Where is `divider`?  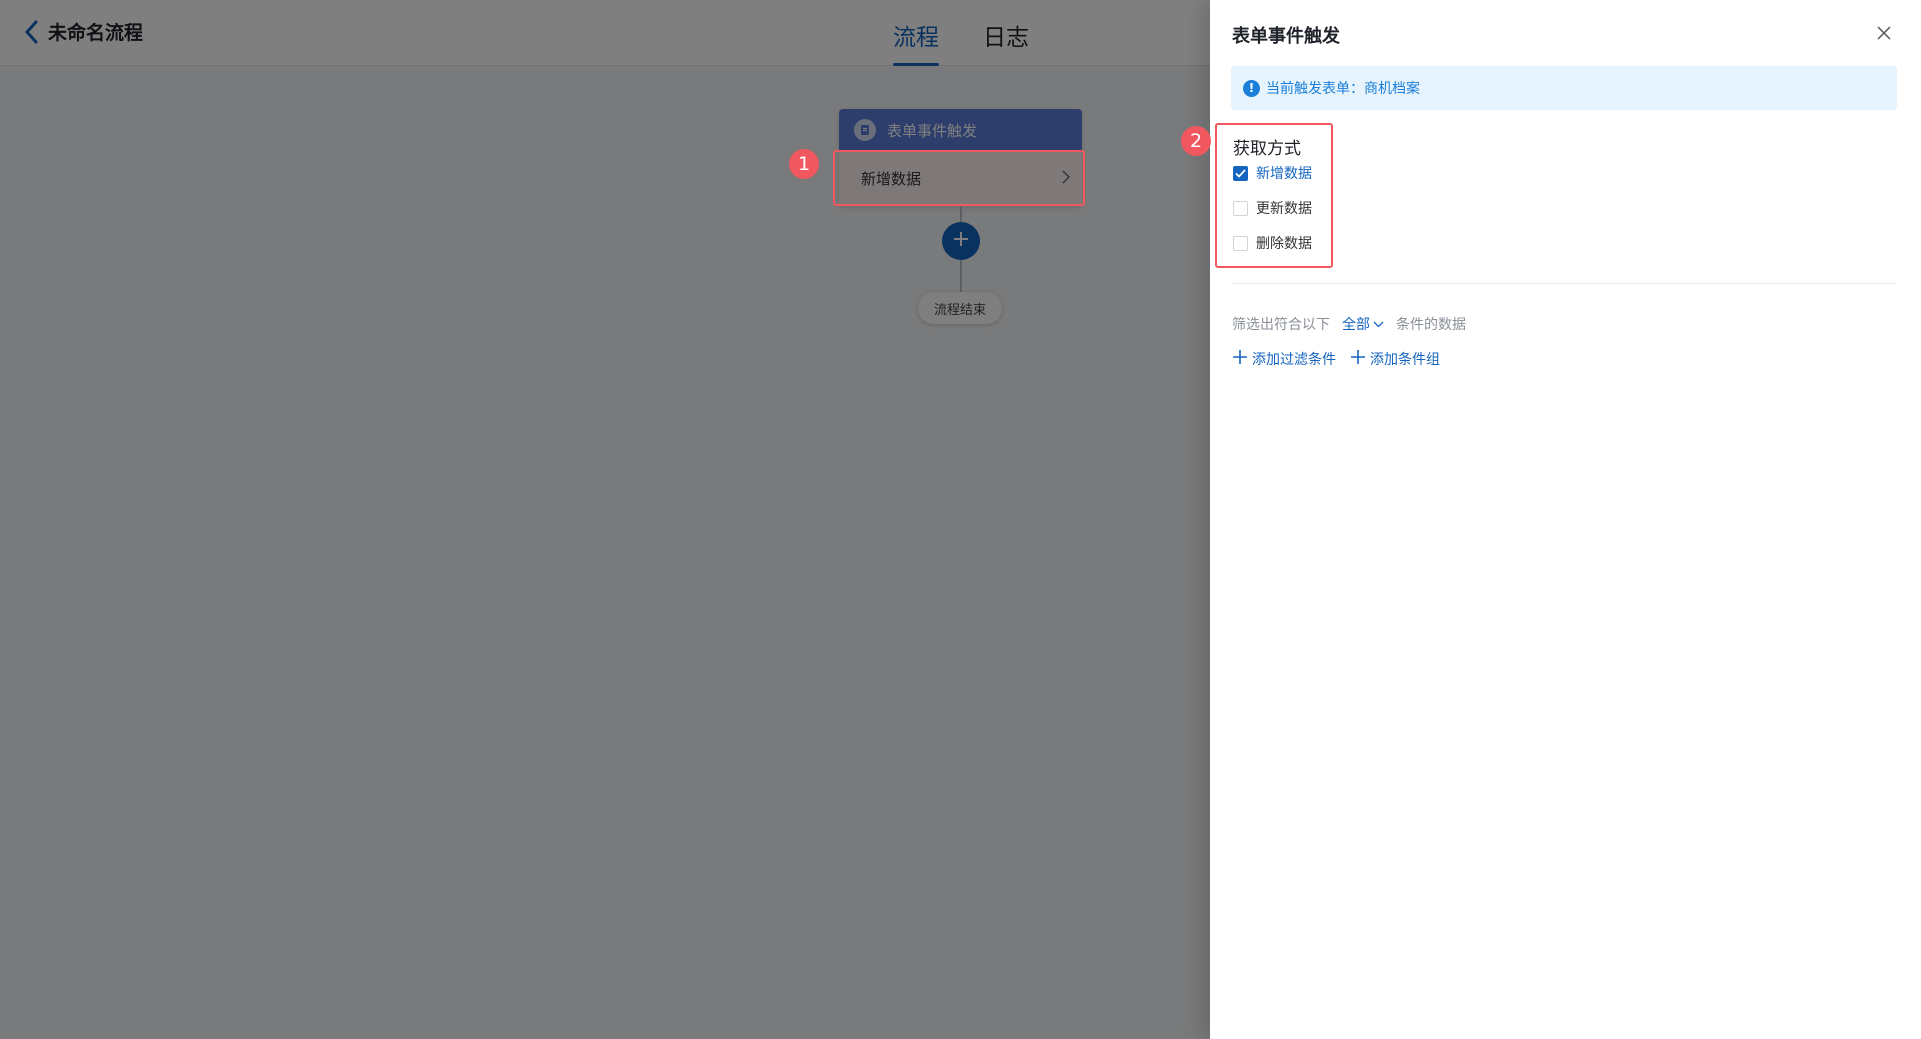 divider is located at coordinates (1564, 283).